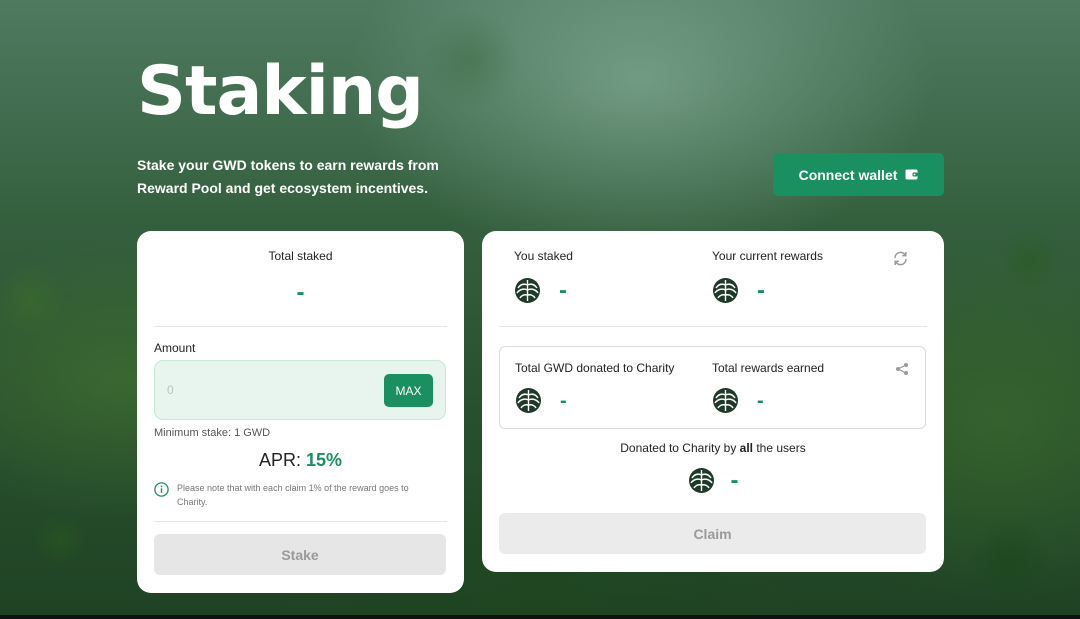 The image size is (1080, 619). I want to click on apr-label: APR:, so click(279, 460).